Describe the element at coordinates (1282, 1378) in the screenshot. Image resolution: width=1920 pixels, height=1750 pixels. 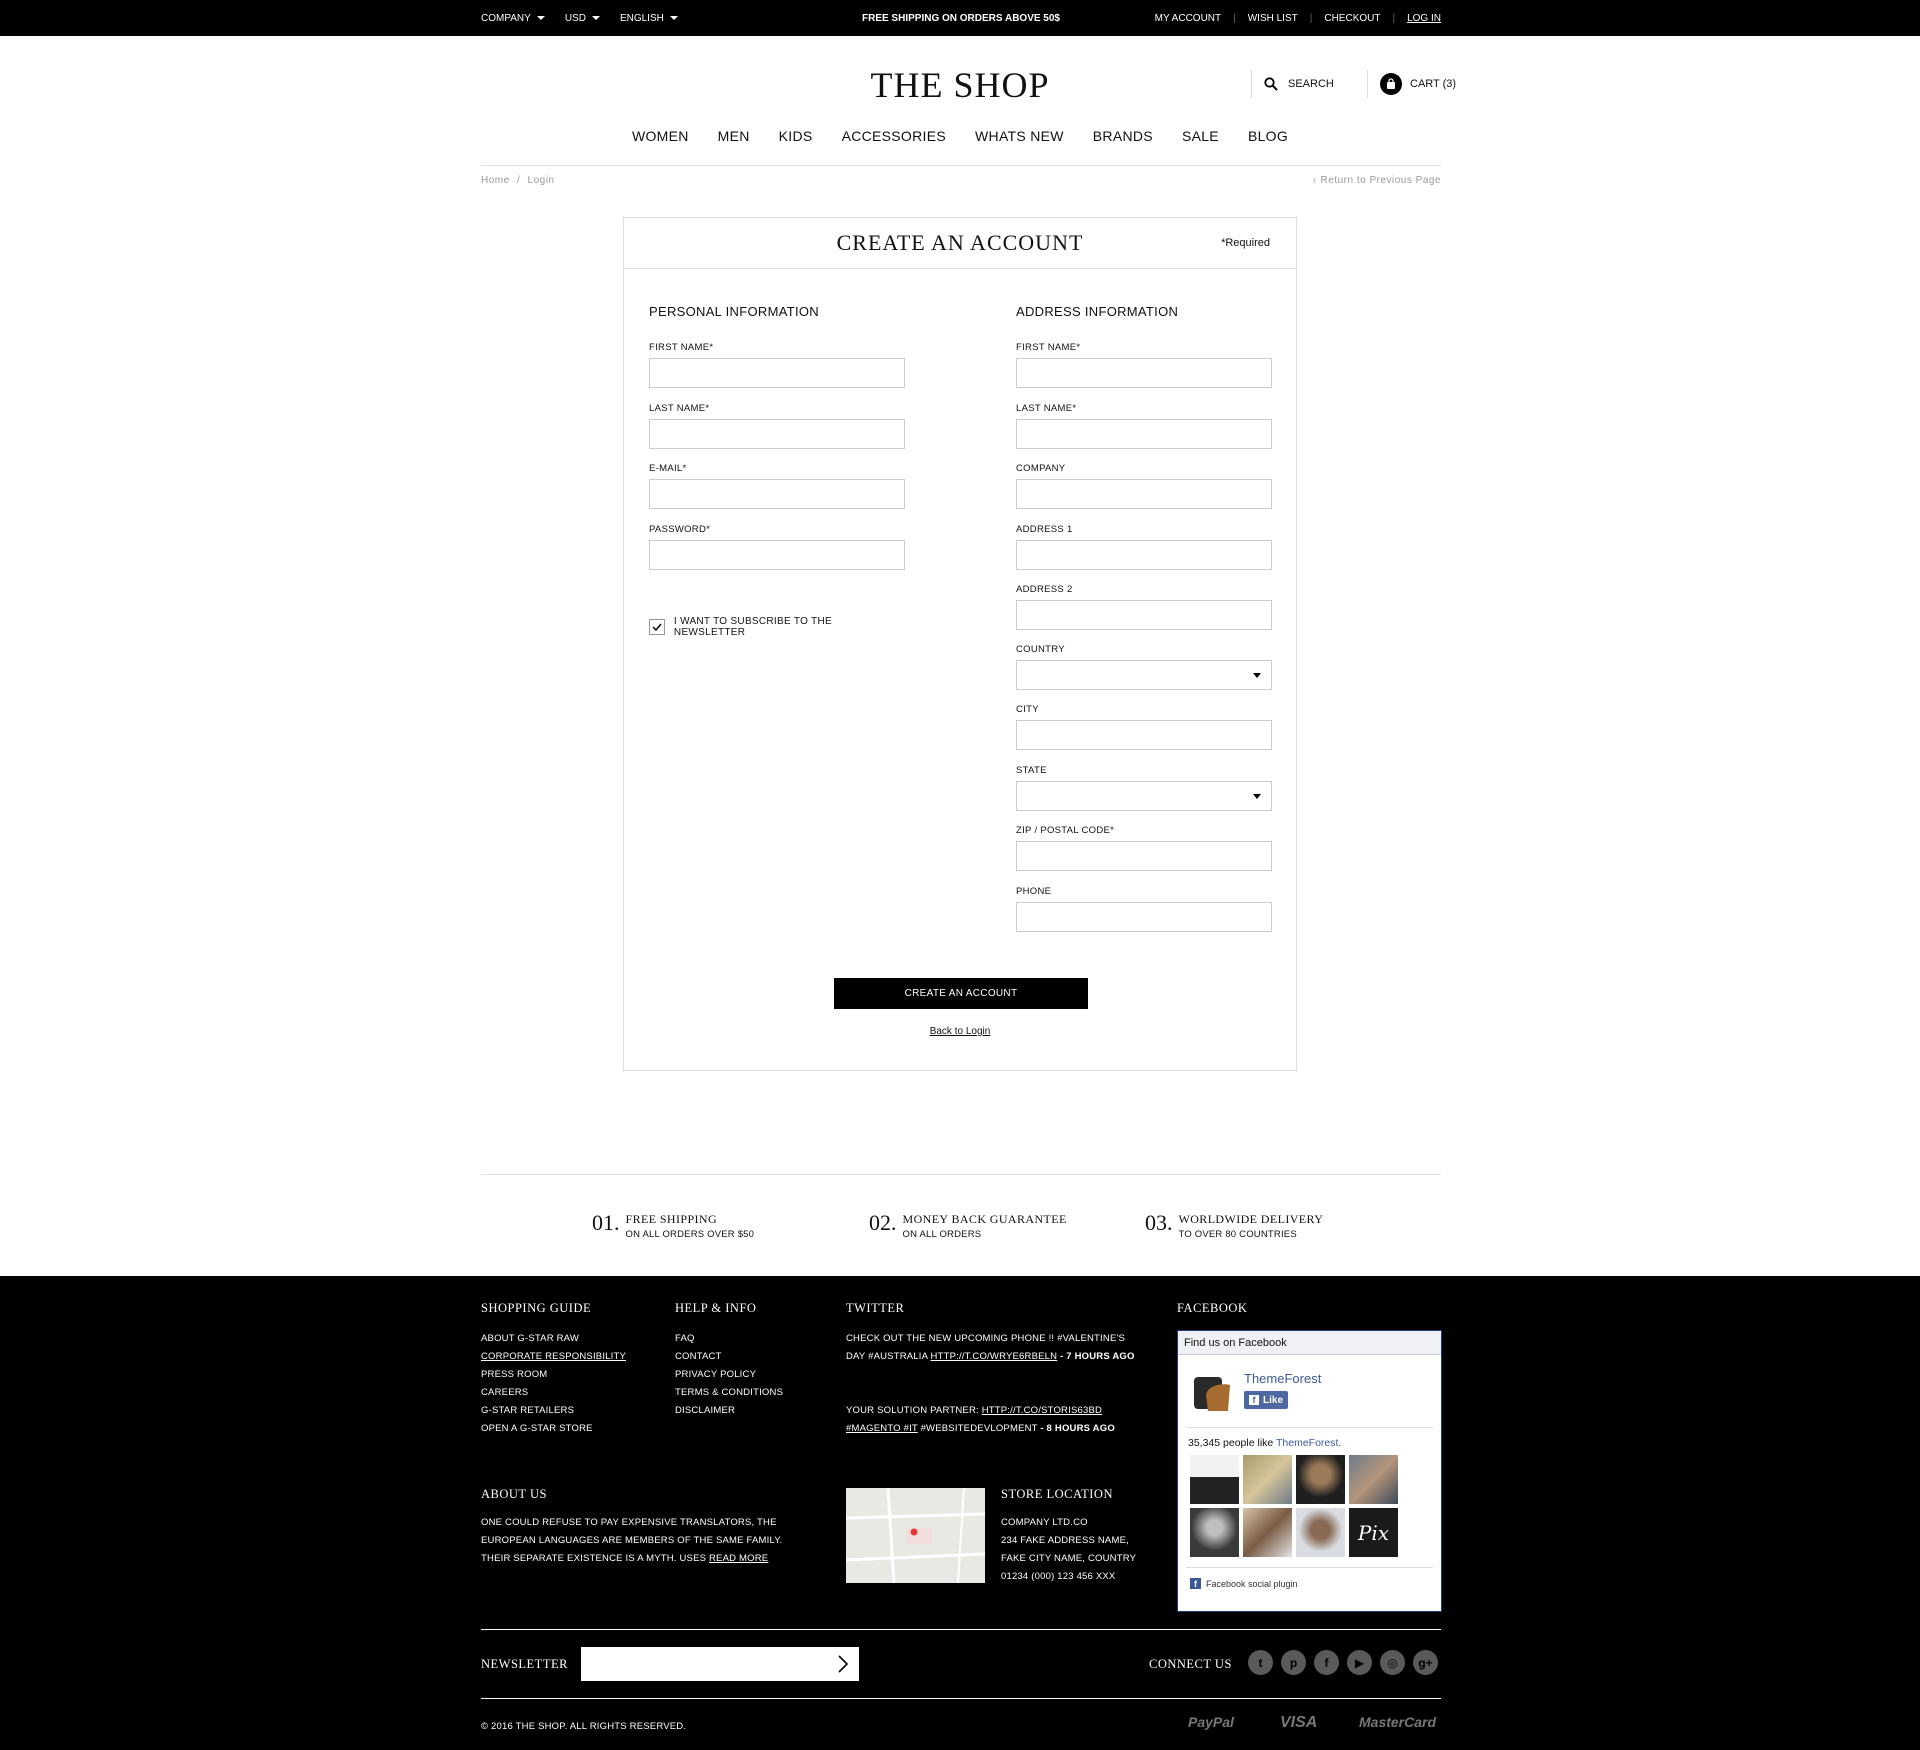
I see `facebook-page-name: ThemeForest` at that location.